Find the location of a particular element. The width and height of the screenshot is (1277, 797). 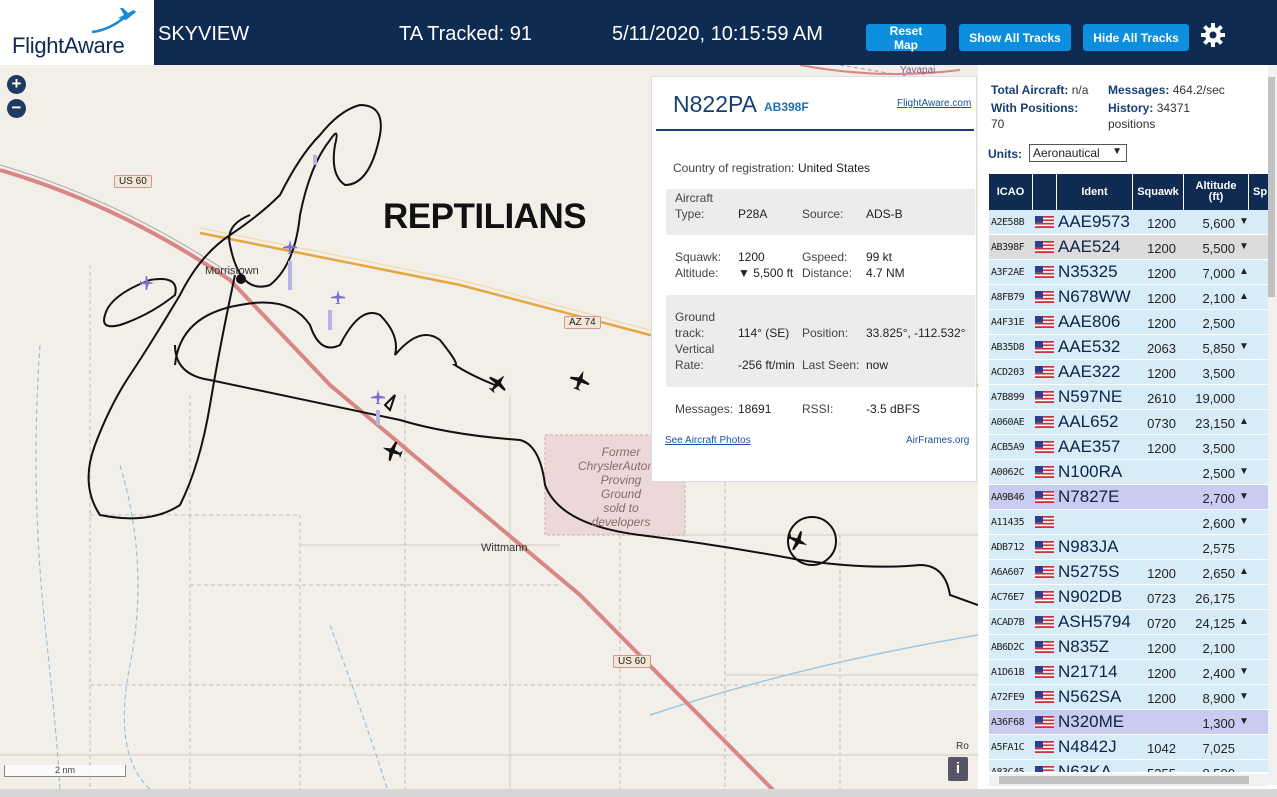

header-speed: Sp is located at coordinates (1258, 192).